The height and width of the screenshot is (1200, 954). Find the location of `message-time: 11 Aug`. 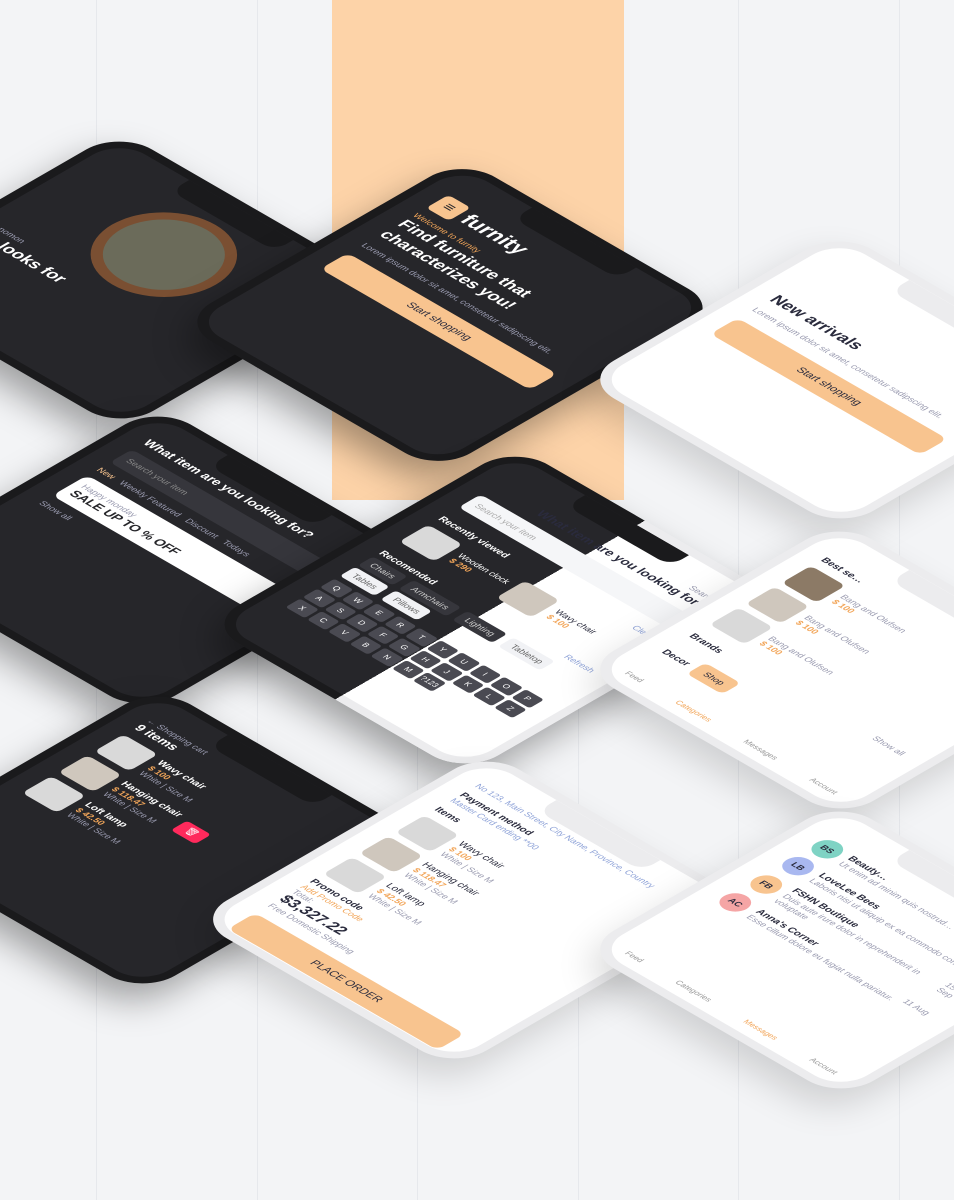

message-time: 11 Aug is located at coordinates (916, 1007).